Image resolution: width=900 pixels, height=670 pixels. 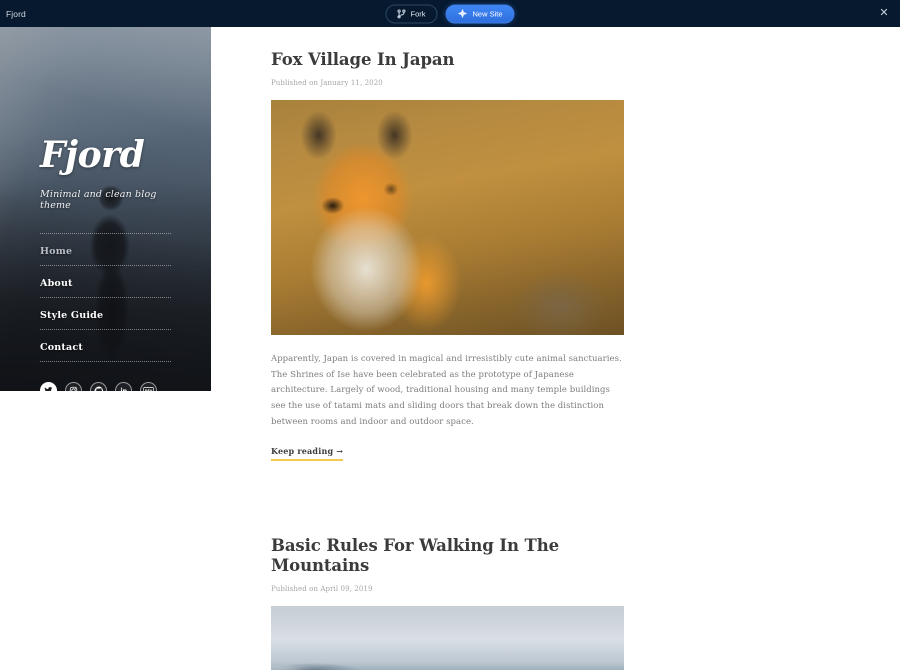 I want to click on close-icon: ✕, so click(x=884, y=14).